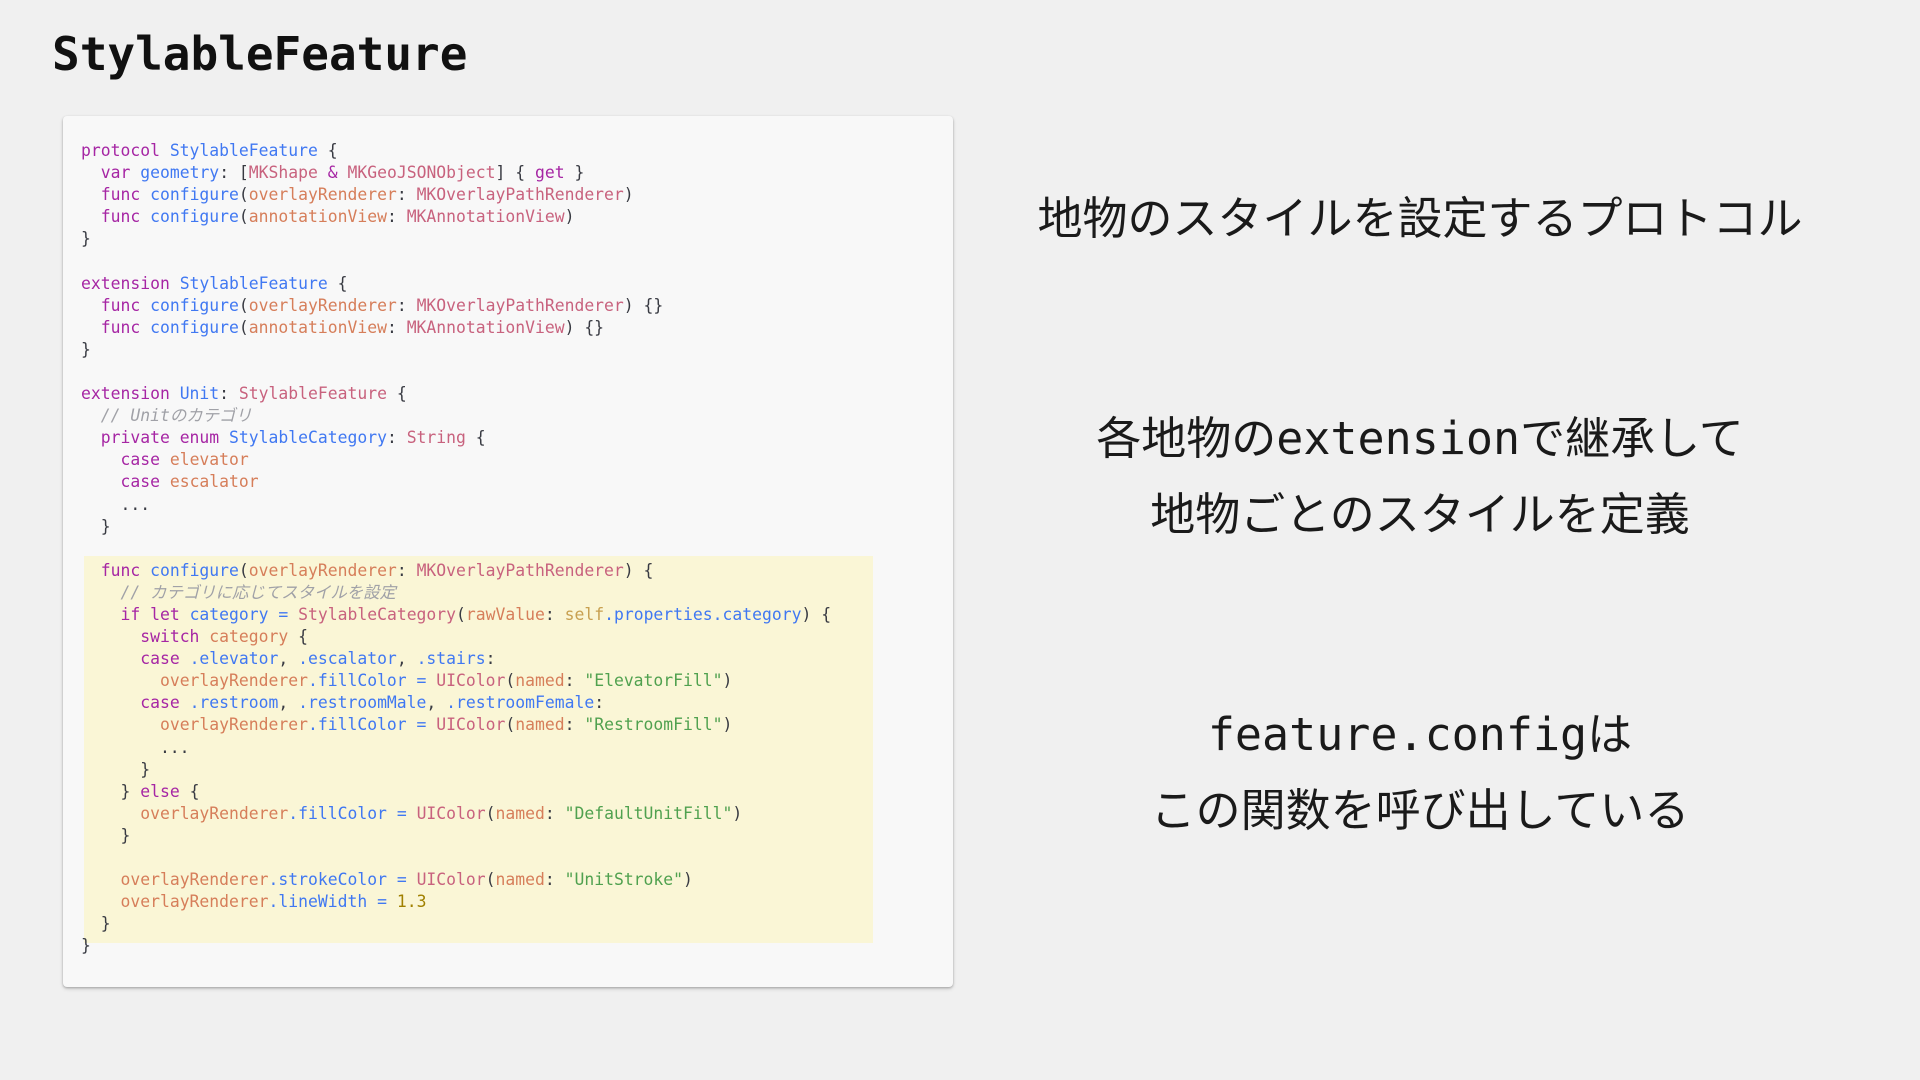 The image size is (1920, 1080). I want to click on caption-config: feature.configは この関数を呼び出している, so click(1420, 773).